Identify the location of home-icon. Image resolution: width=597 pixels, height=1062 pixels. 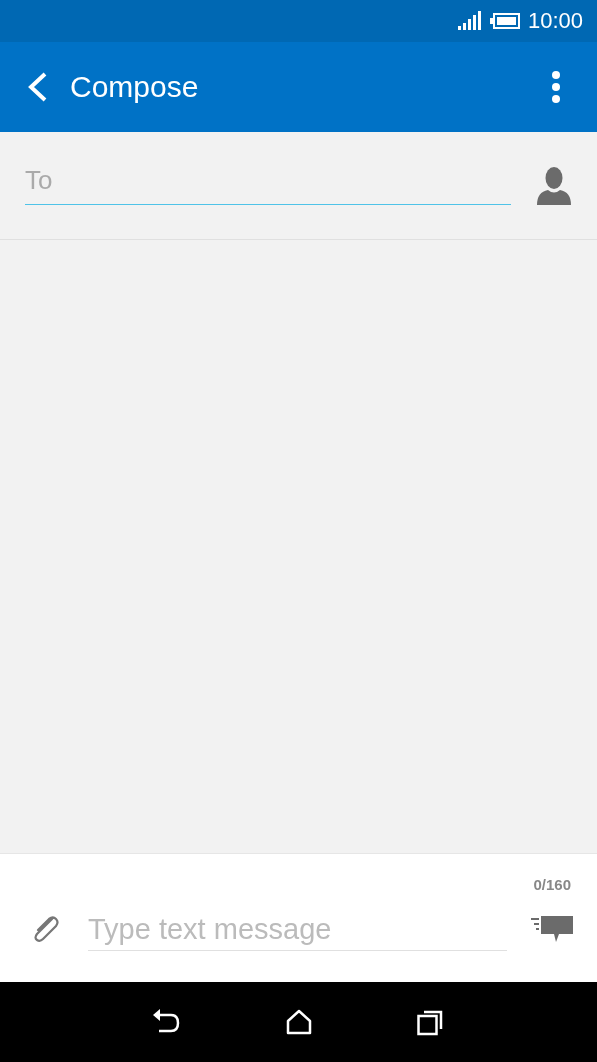
(299, 1022).